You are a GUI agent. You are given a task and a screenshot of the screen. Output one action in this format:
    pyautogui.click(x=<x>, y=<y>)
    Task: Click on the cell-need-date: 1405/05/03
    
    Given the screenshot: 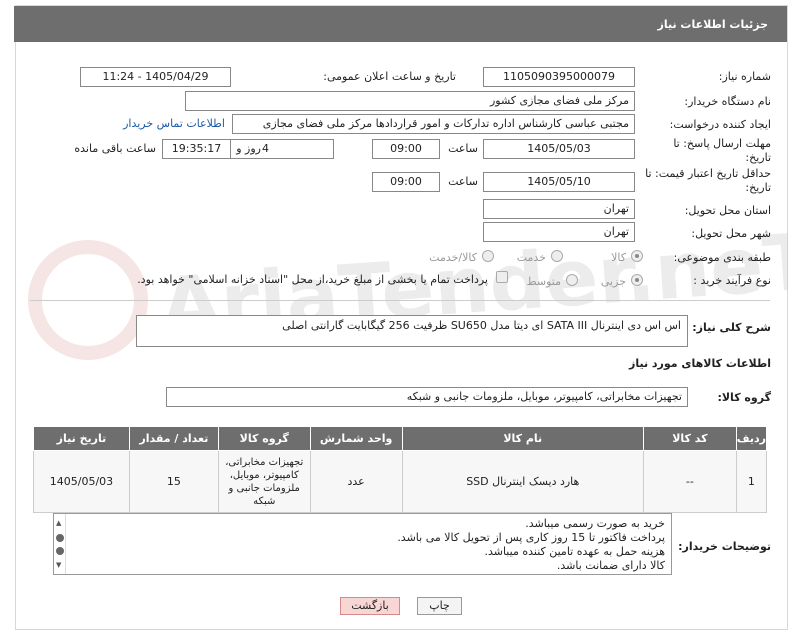 What is the action you would take?
    pyautogui.click(x=81, y=481)
    